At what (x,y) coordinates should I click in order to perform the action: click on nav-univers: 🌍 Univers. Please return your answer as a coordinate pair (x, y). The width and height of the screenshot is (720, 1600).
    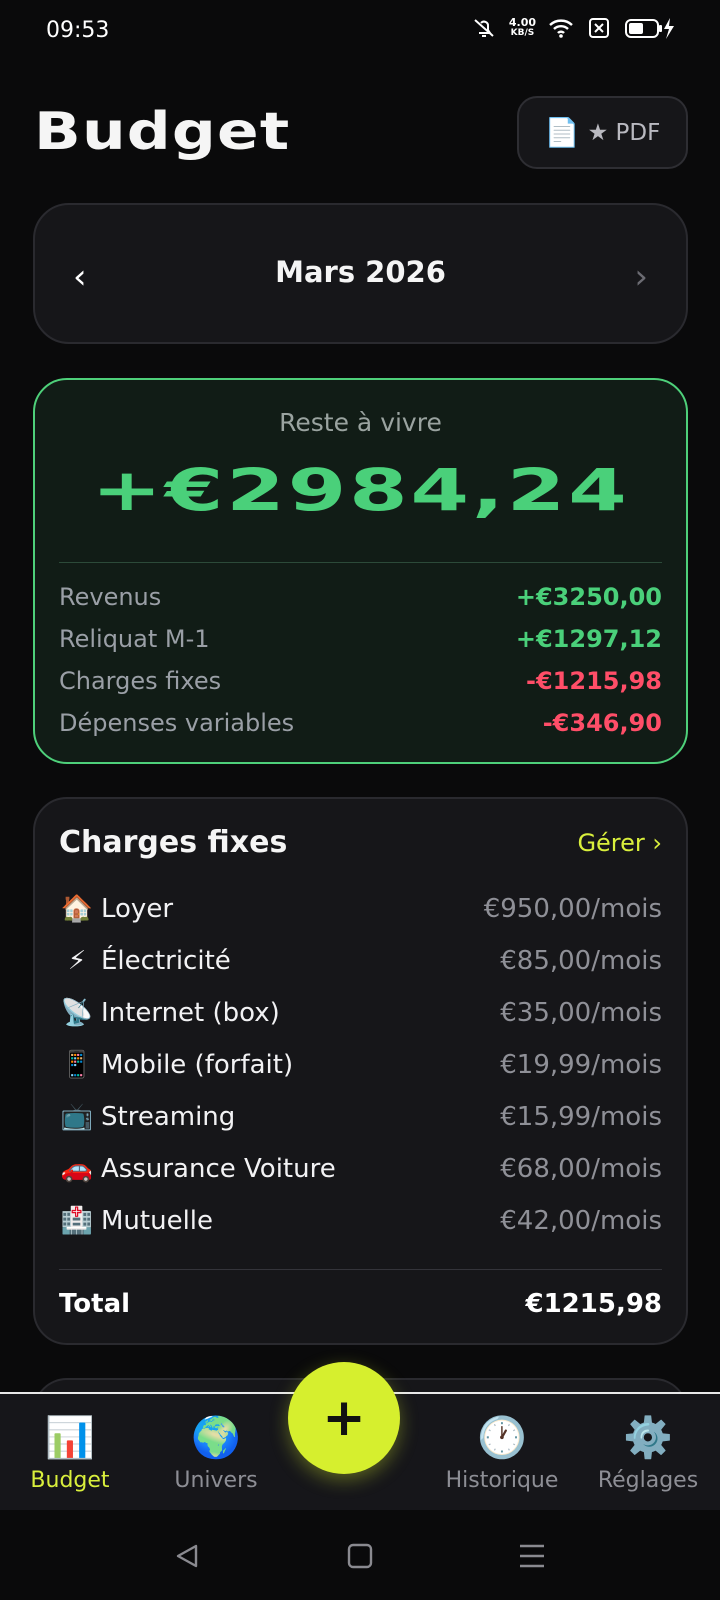
    Looking at the image, I should click on (216, 1453).